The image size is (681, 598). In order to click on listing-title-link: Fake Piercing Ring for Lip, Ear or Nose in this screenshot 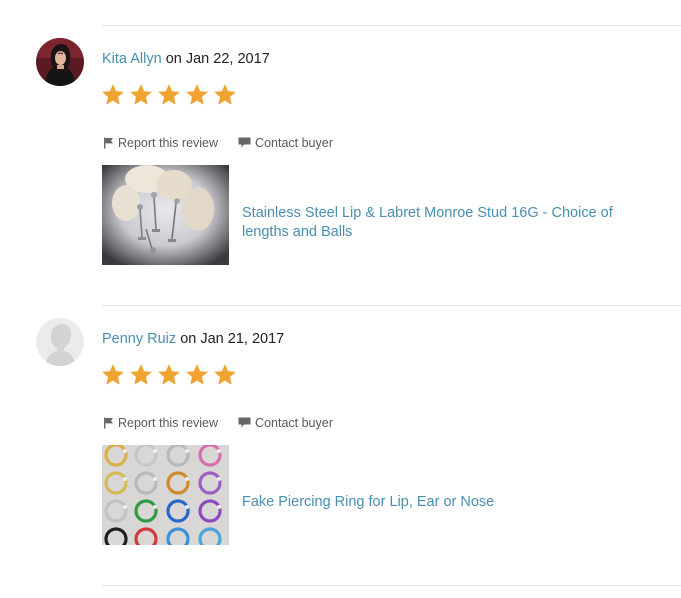, I will do `click(442, 502)`.